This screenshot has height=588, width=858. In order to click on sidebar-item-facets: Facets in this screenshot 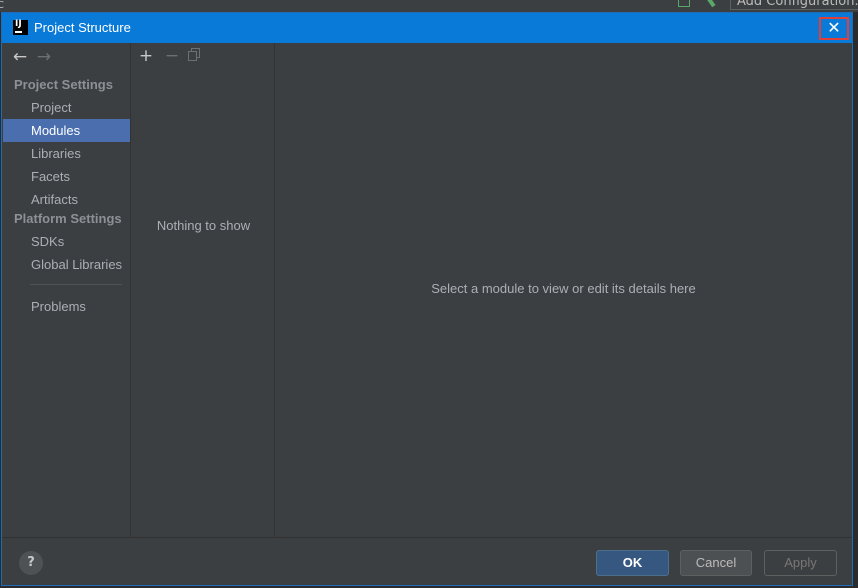, I will do `click(66, 176)`.